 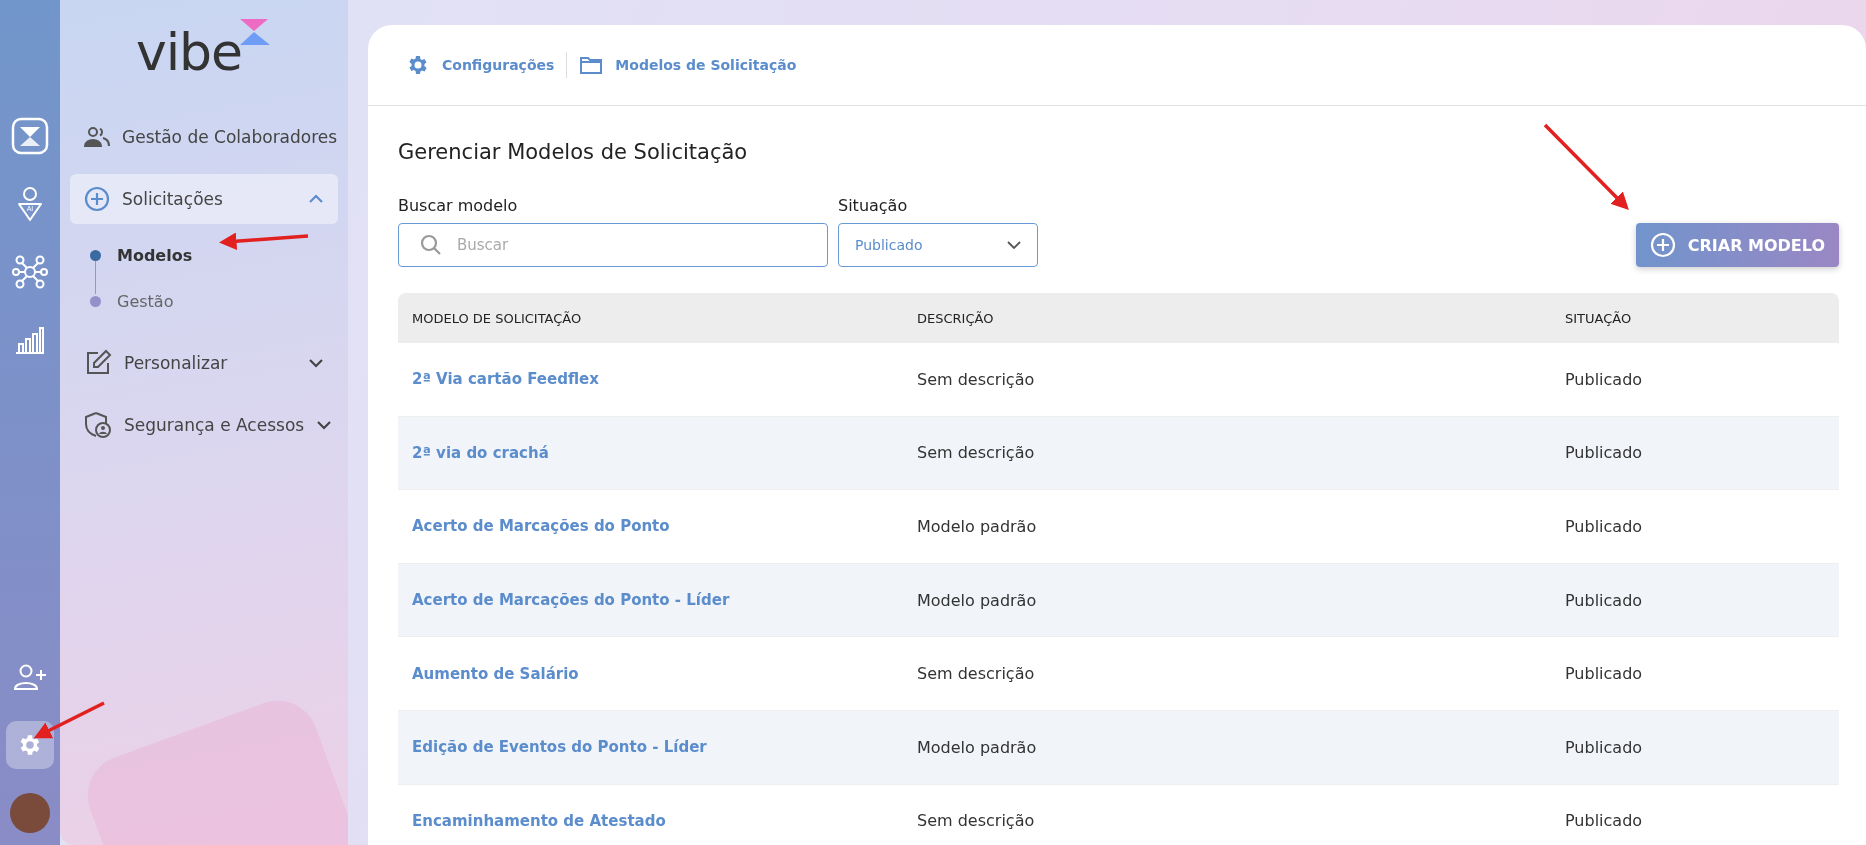 I want to click on field-label: Situação, so click(x=873, y=205).